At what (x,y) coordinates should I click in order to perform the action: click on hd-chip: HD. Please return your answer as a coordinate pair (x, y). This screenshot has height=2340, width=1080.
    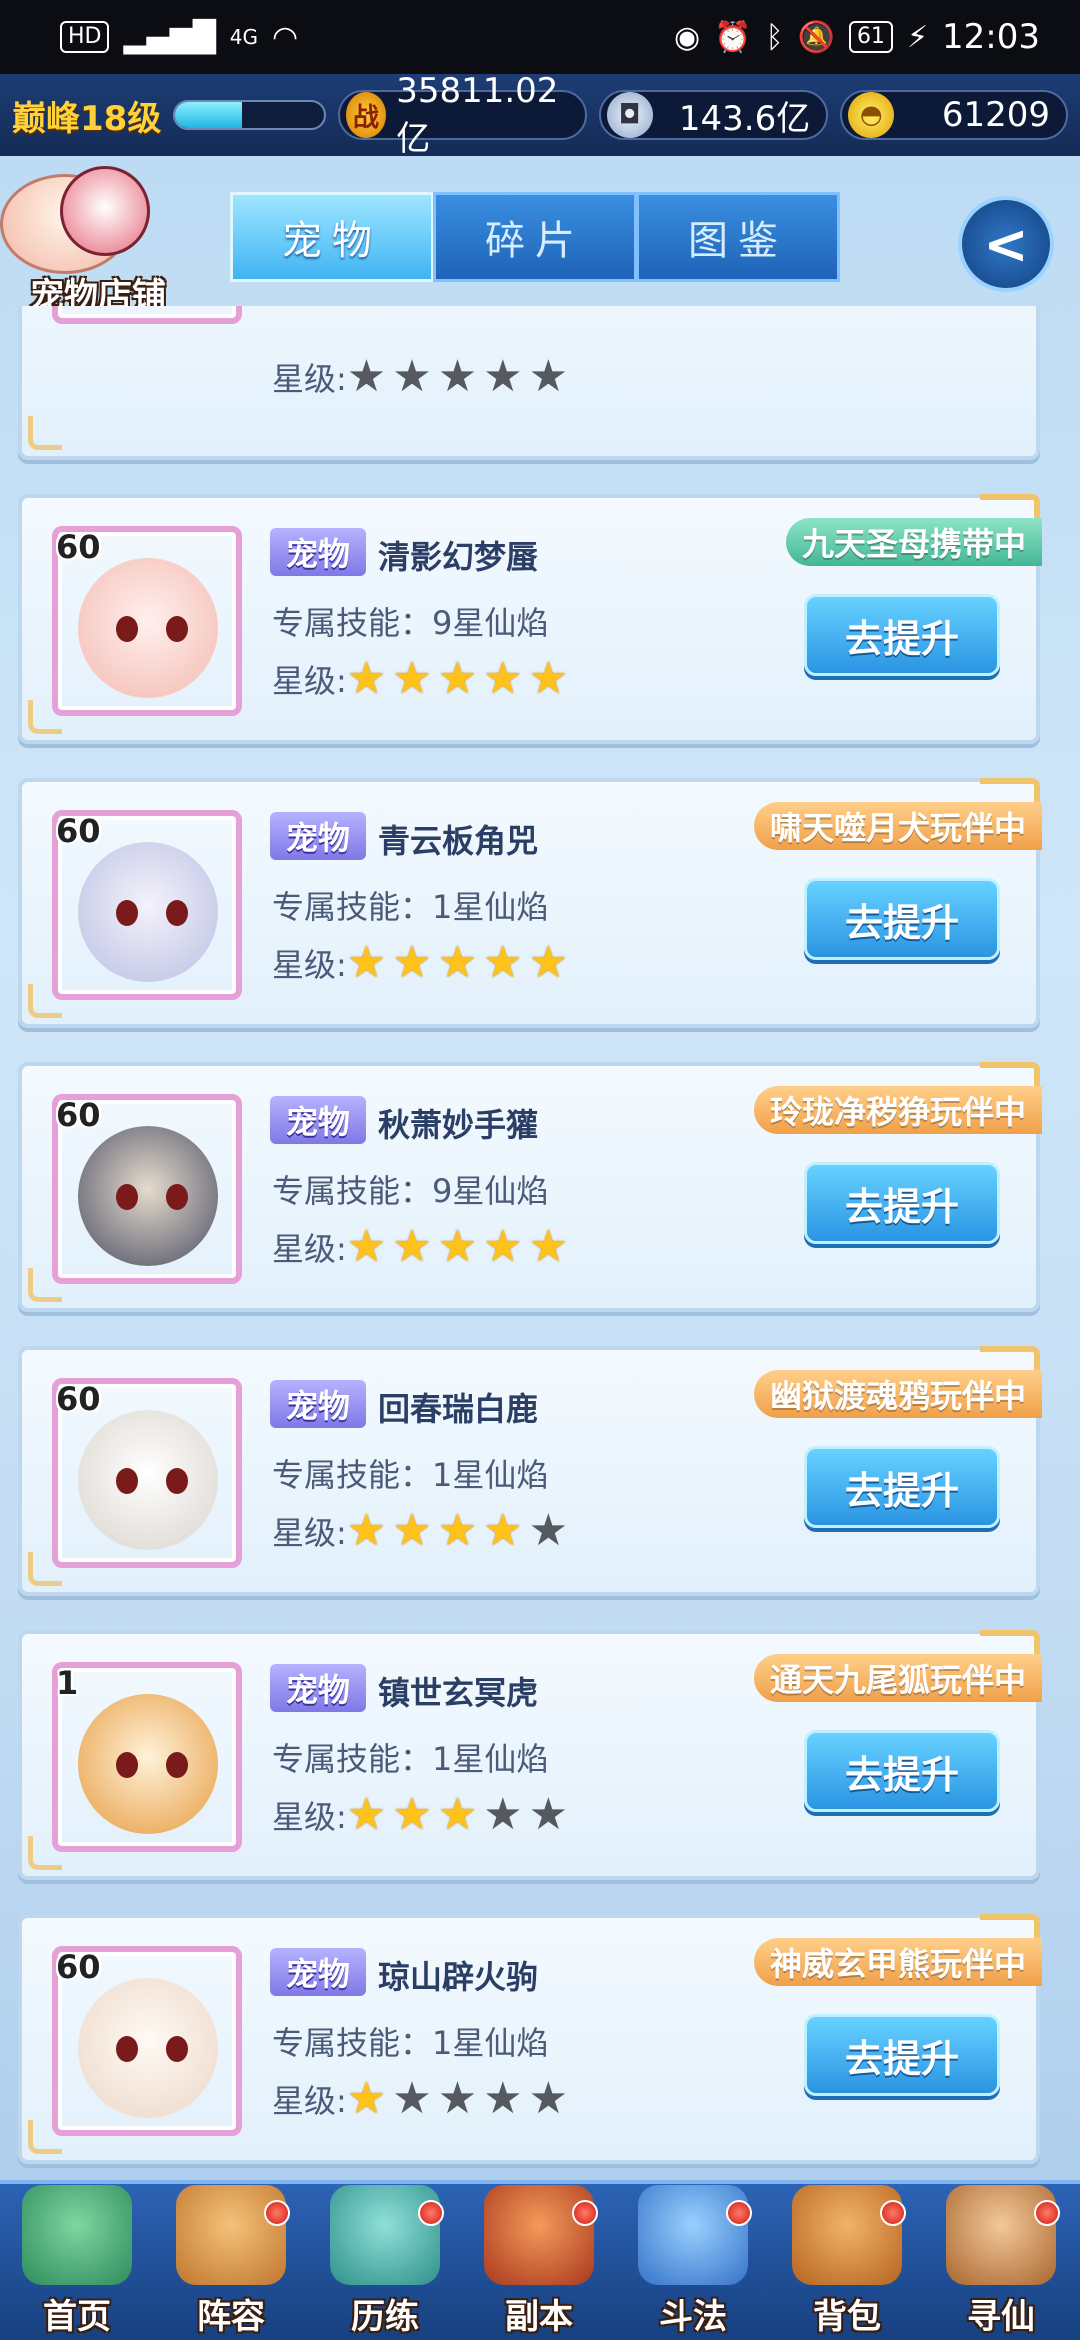
    Looking at the image, I should click on (85, 37).